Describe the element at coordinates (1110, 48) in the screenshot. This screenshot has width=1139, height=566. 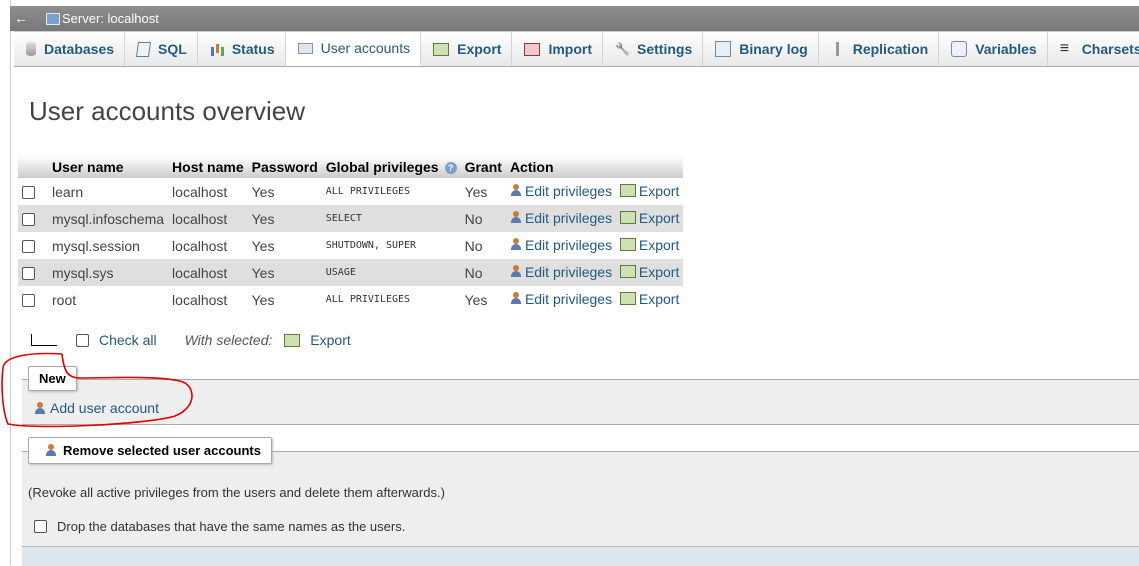
I see `tab-label: Charsets` at that location.